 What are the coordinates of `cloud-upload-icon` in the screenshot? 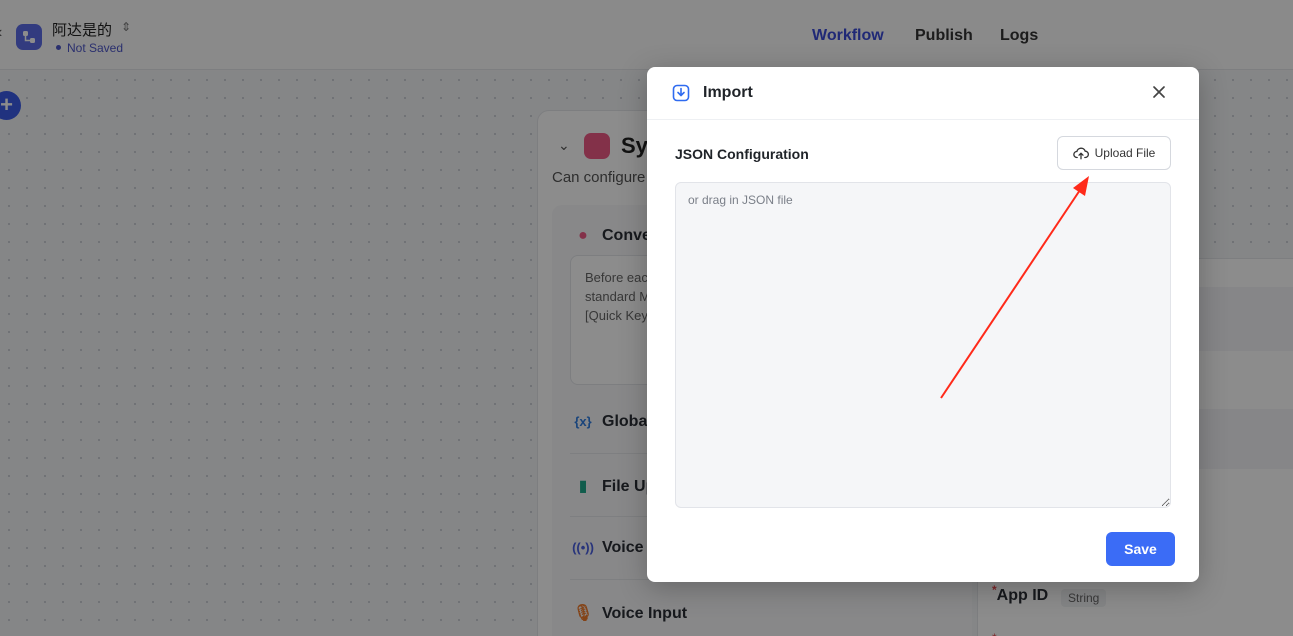 It's located at (1080, 153).